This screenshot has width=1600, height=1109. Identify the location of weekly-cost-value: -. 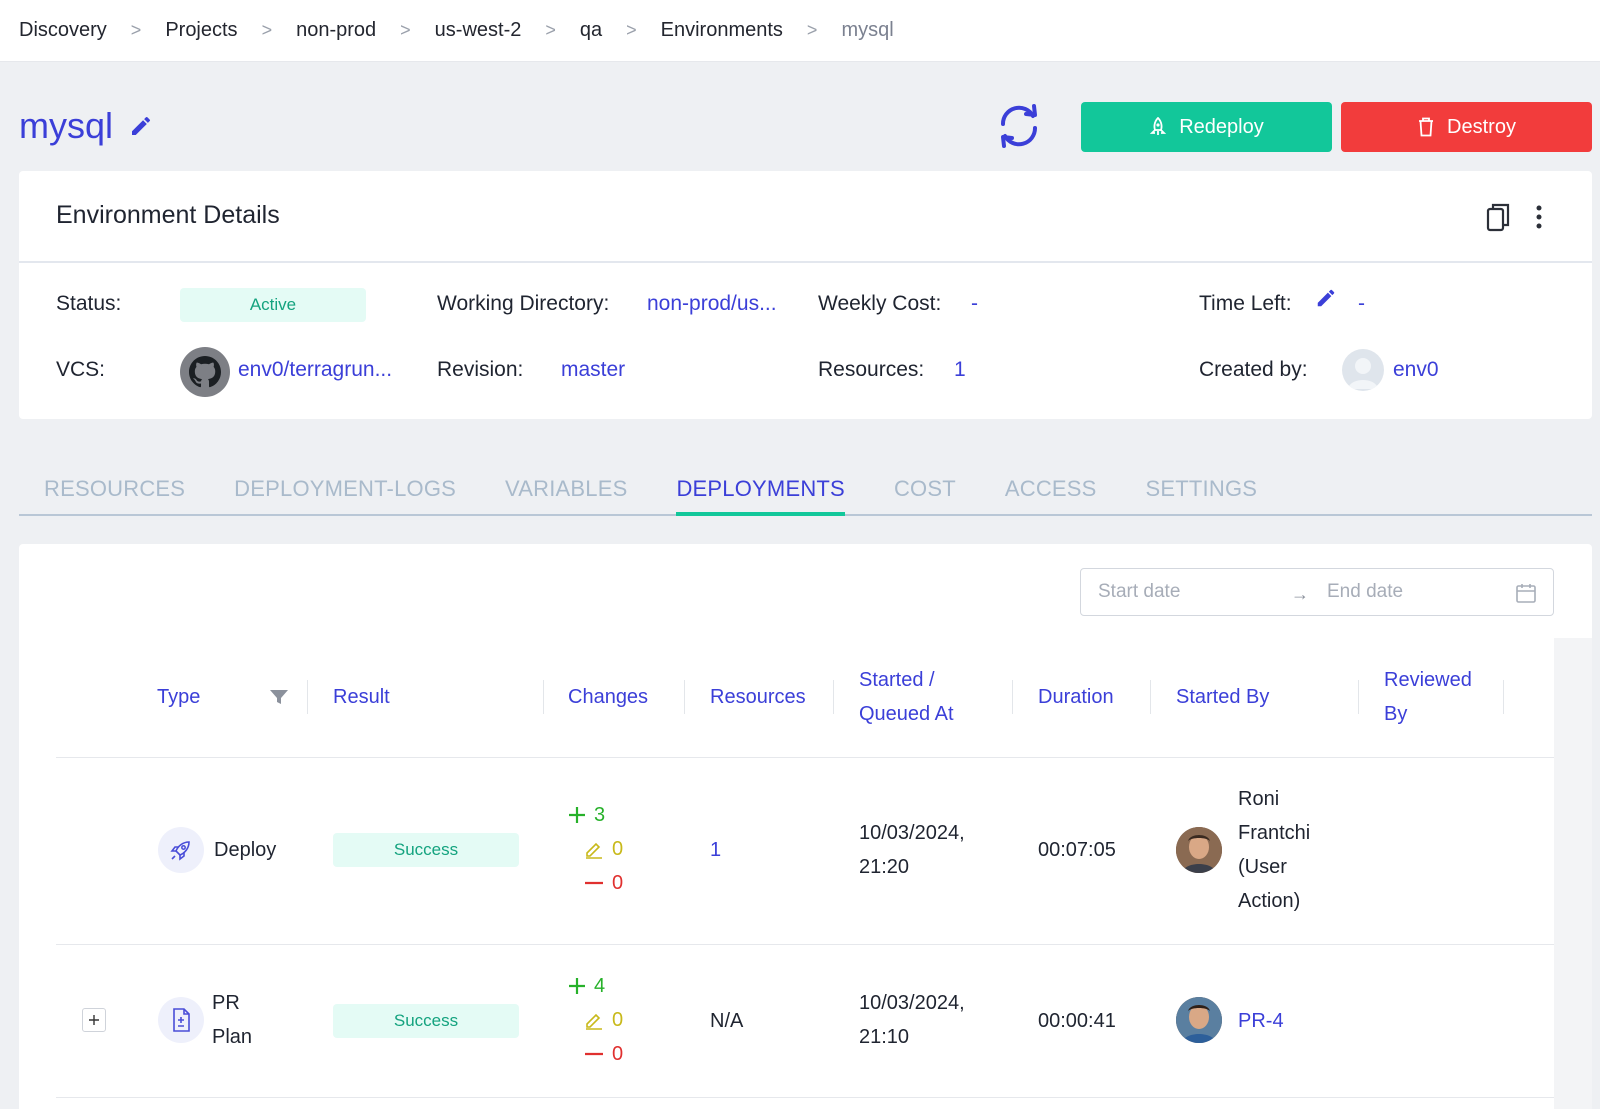
(974, 303).